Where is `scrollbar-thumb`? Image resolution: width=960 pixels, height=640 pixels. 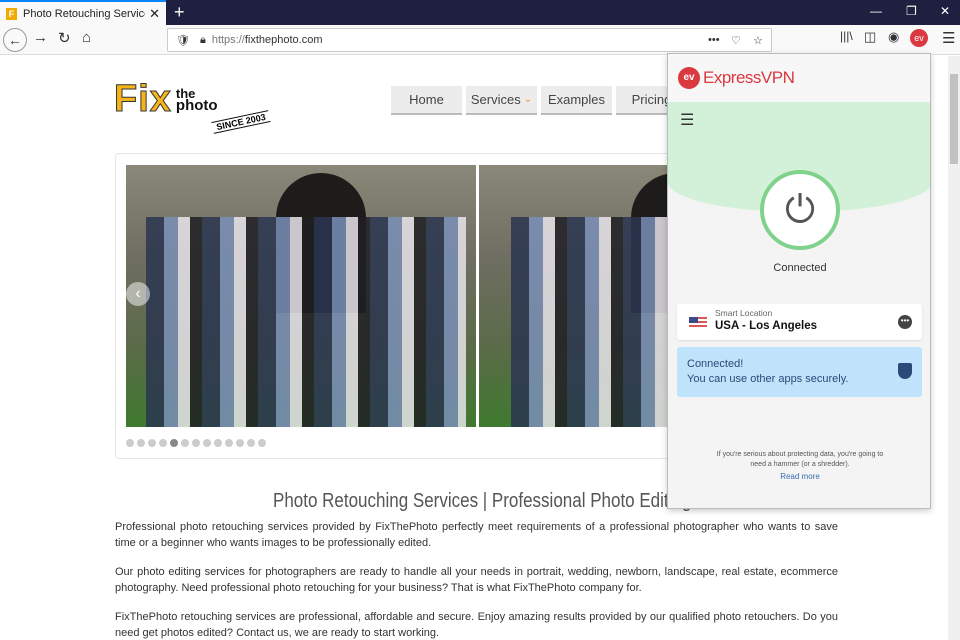 scrollbar-thumb is located at coordinates (954, 119).